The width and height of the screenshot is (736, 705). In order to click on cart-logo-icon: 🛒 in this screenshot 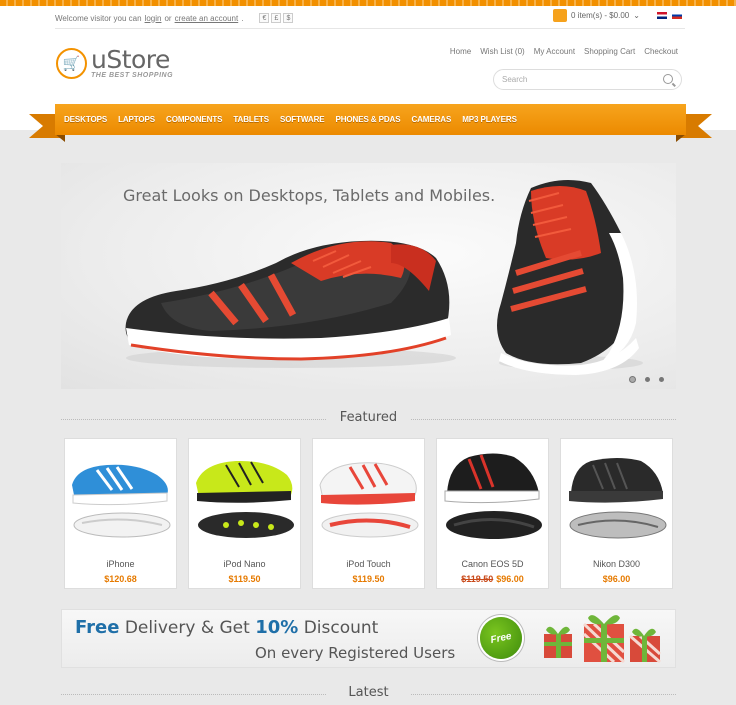, I will do `click(71, 63)`.